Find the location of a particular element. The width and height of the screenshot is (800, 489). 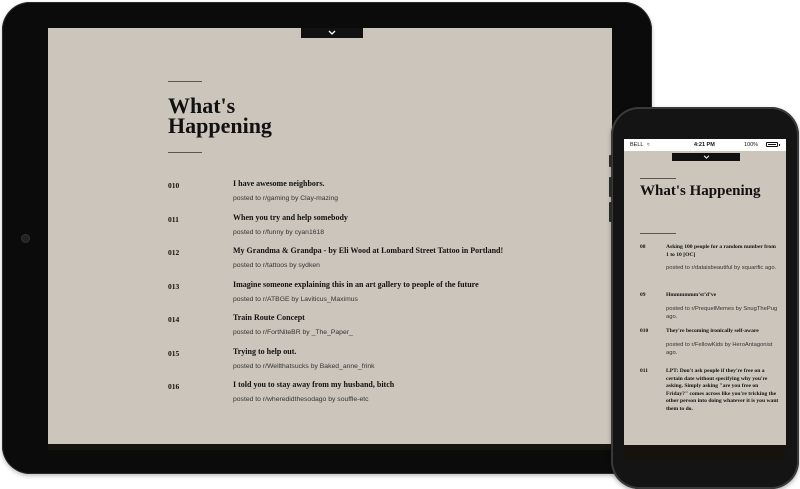

item-number: 016 is located at coordinates (174, 386).